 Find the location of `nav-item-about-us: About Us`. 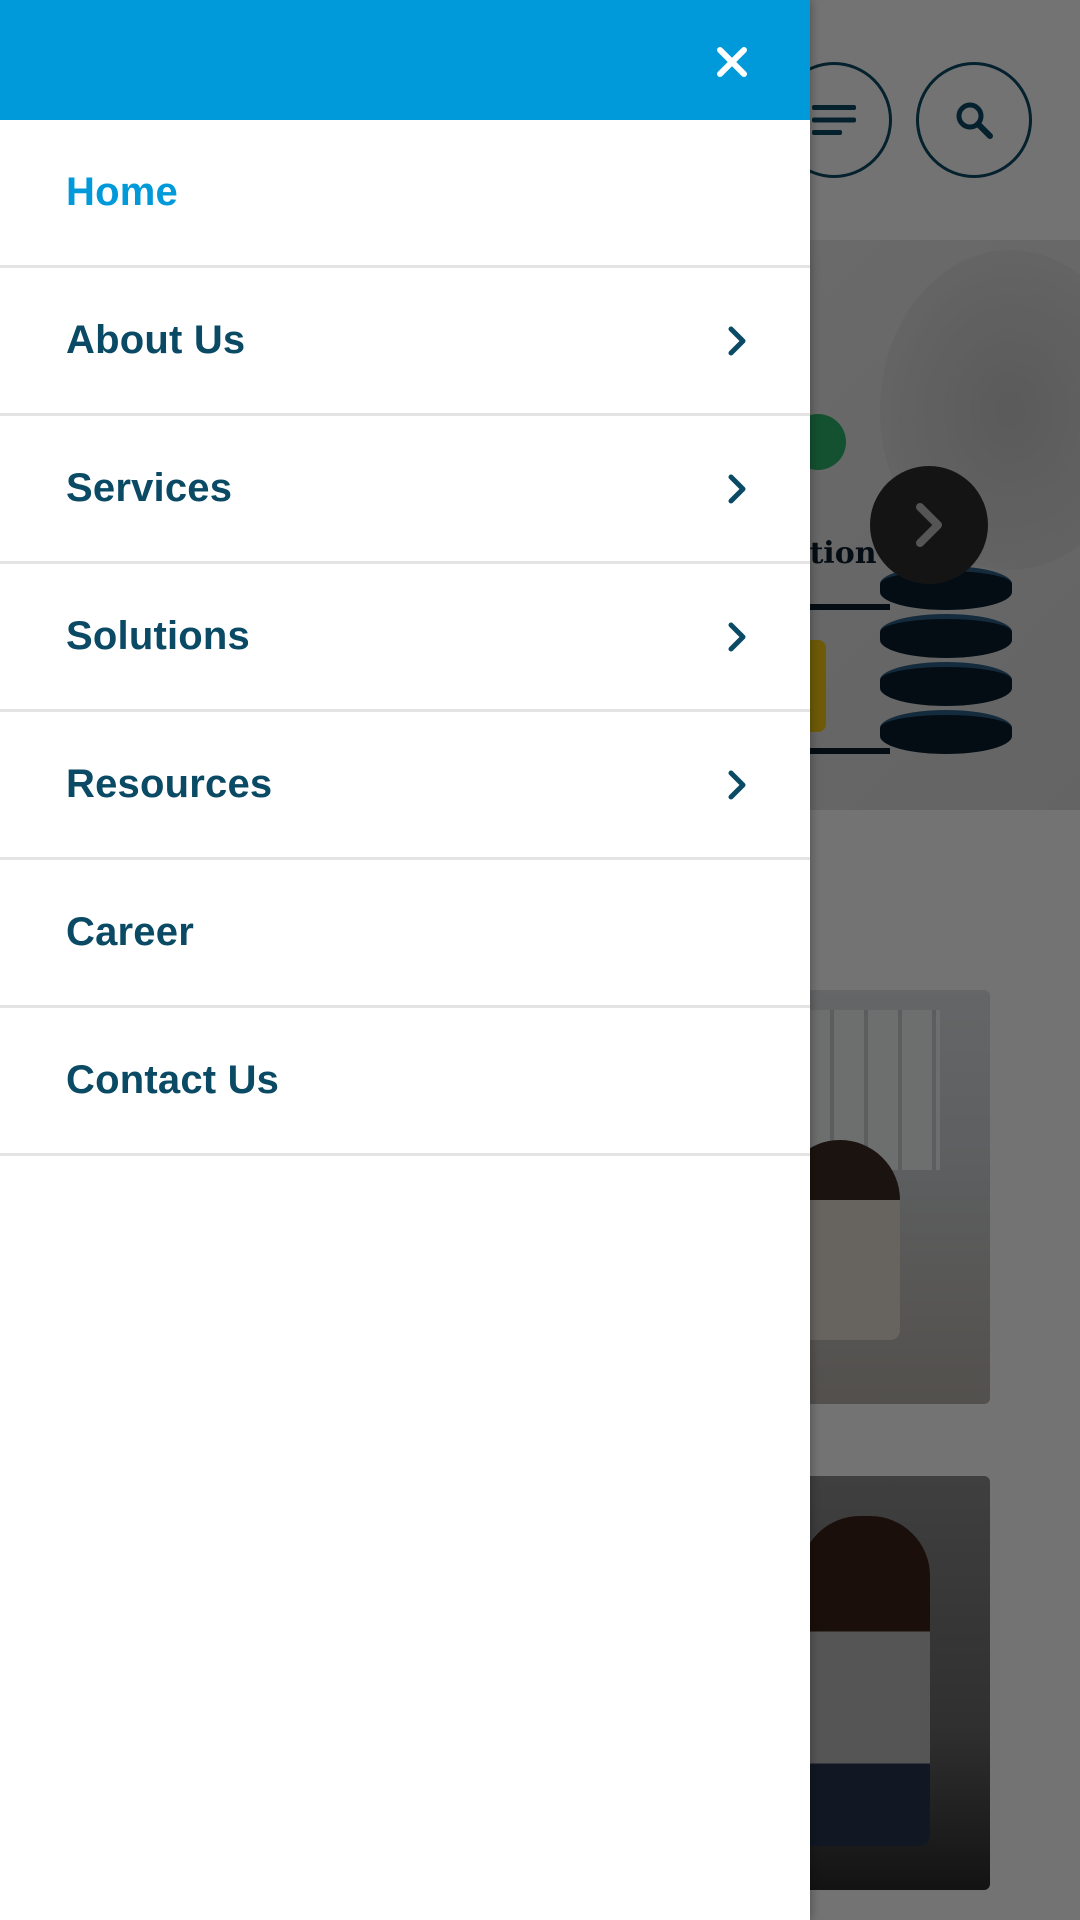

nav-item-about-us: About Us is located at coordinates (405, 342).